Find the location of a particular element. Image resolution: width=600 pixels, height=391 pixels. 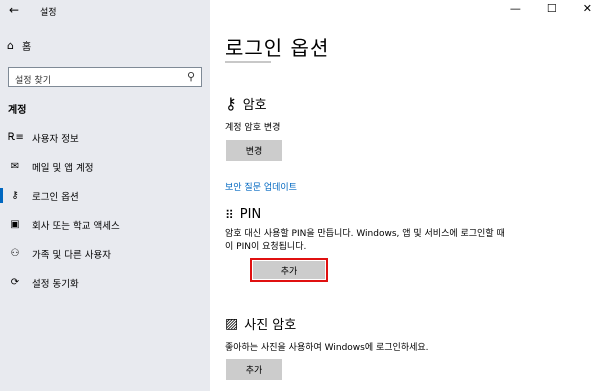

security-questions-link: 보안 질문 업데이트 is located at coordinates (261, 186).